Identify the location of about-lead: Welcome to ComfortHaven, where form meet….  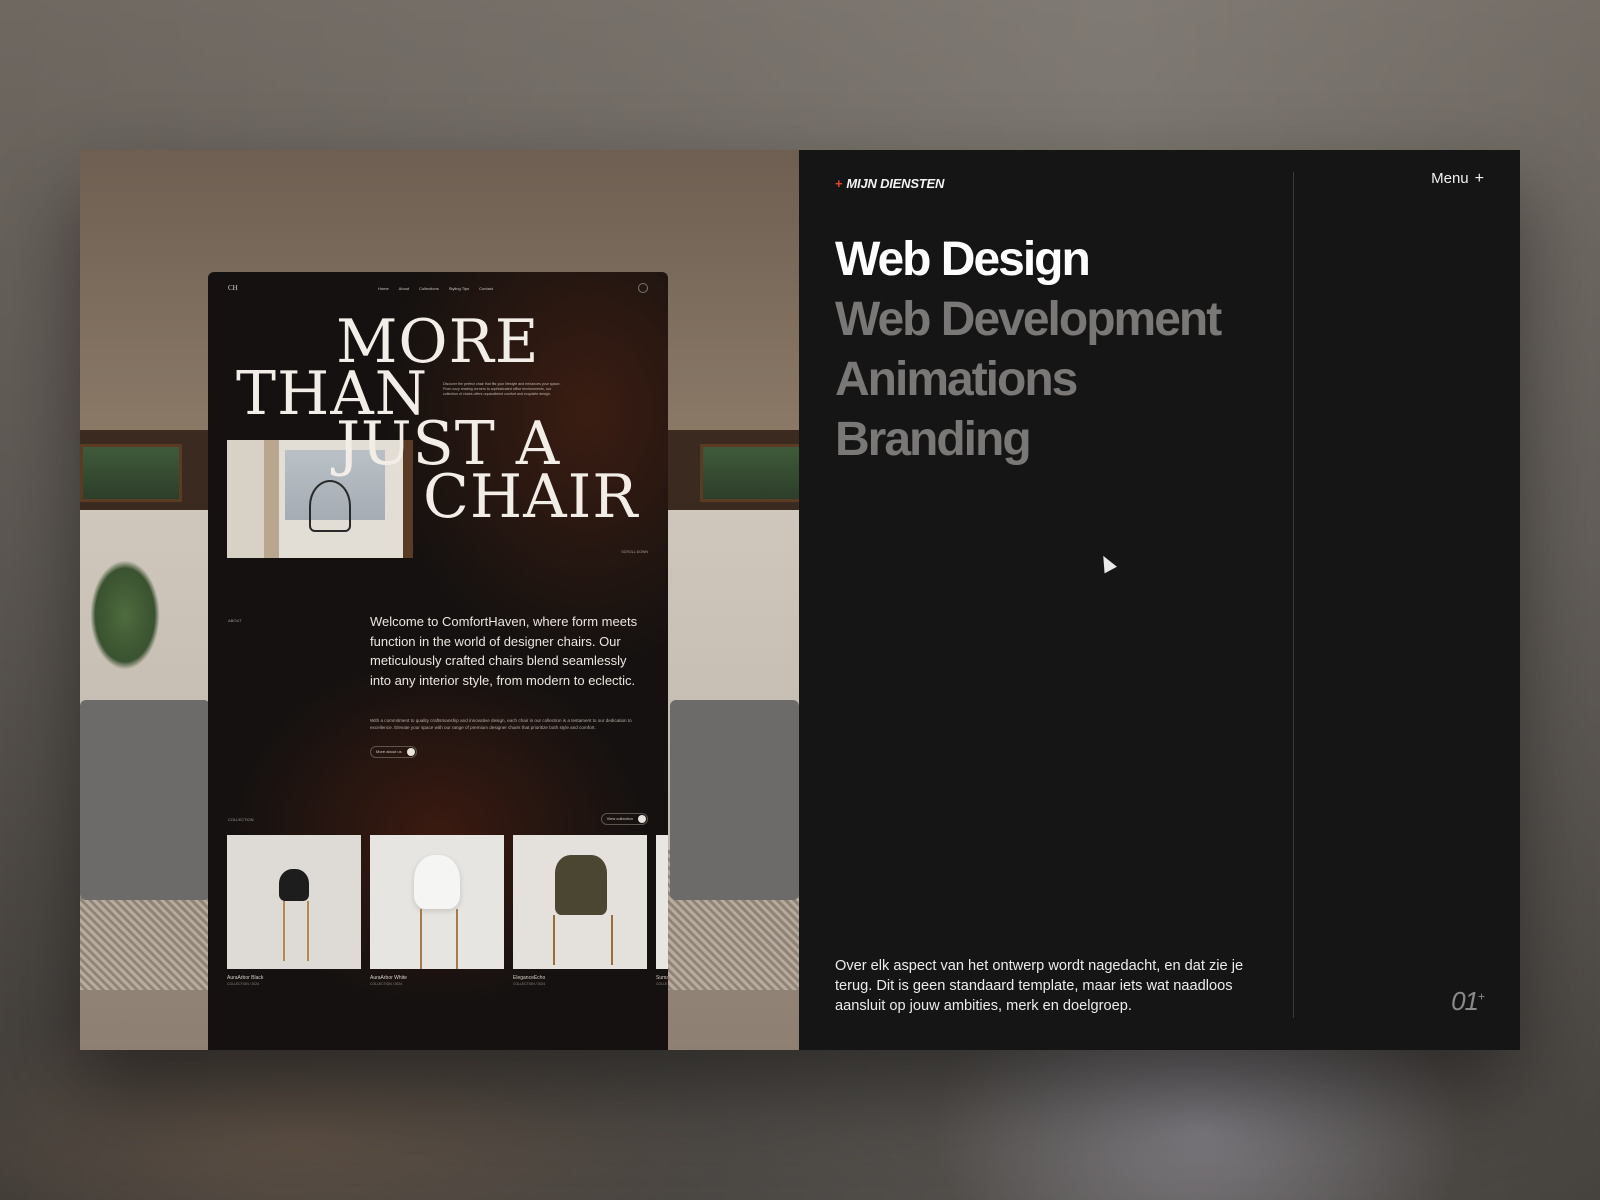
(504, 651).